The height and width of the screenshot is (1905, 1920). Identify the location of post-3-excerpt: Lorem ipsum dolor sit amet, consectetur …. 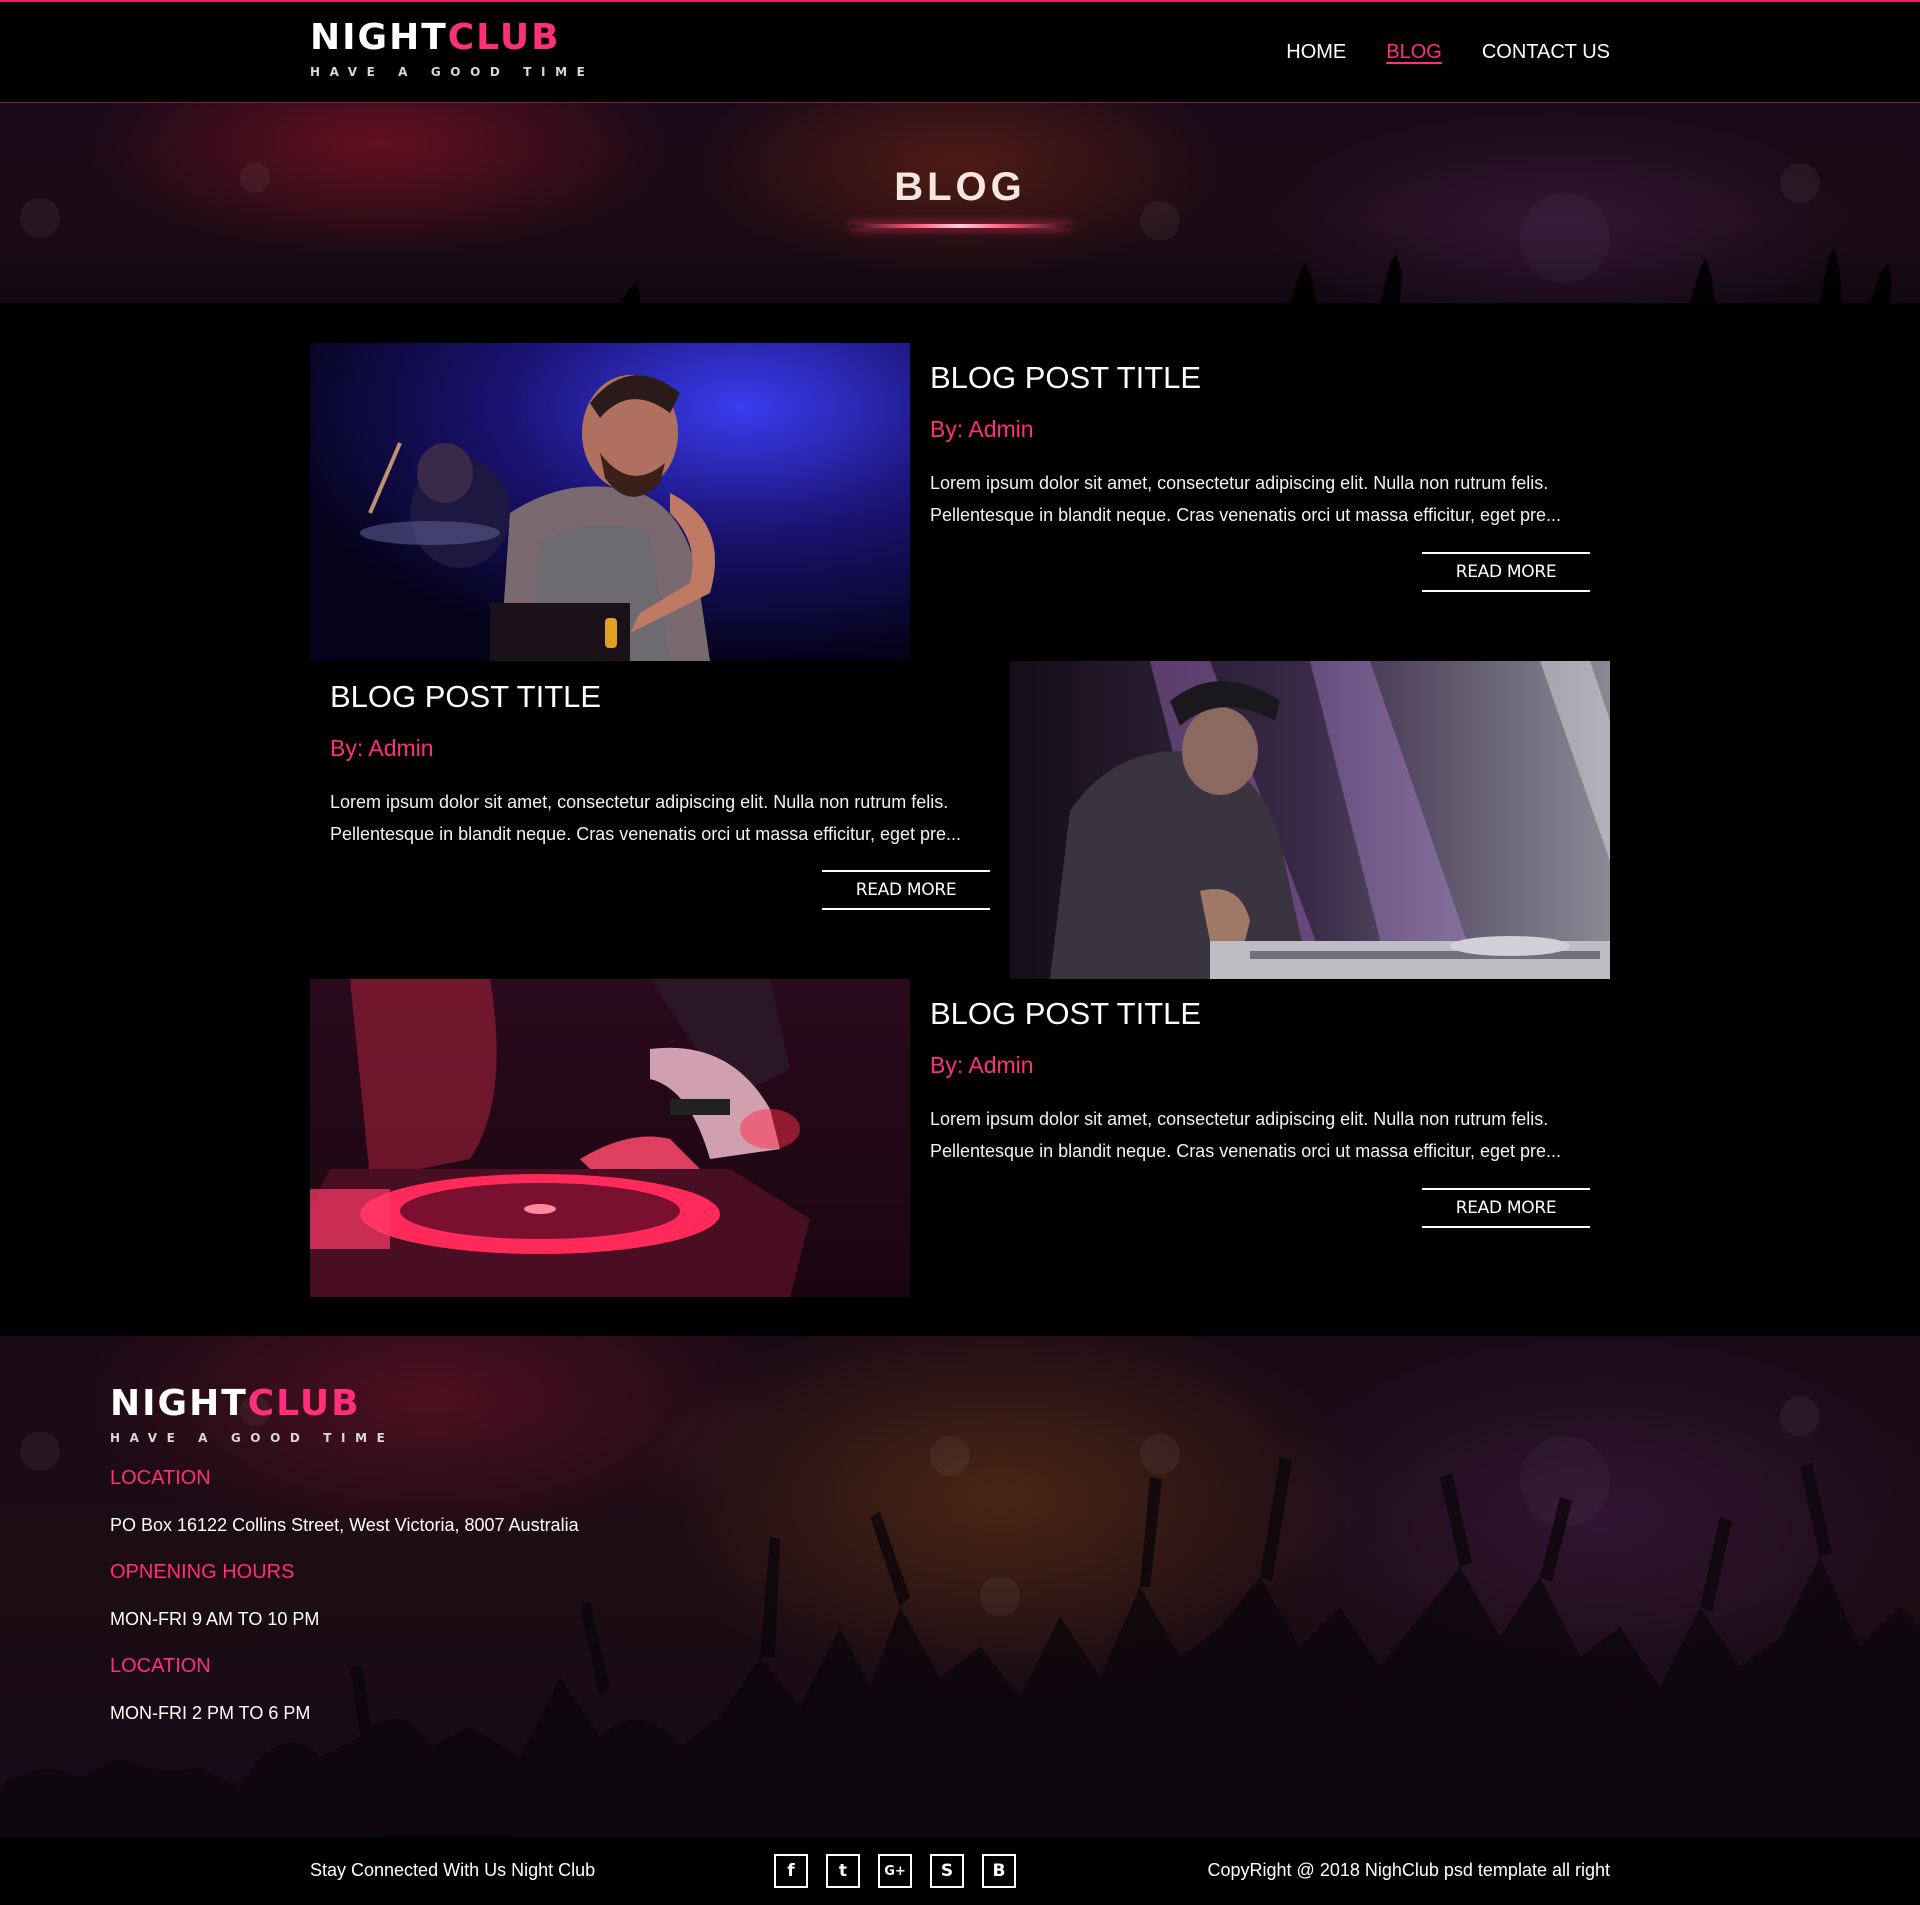
(1246, 1135).